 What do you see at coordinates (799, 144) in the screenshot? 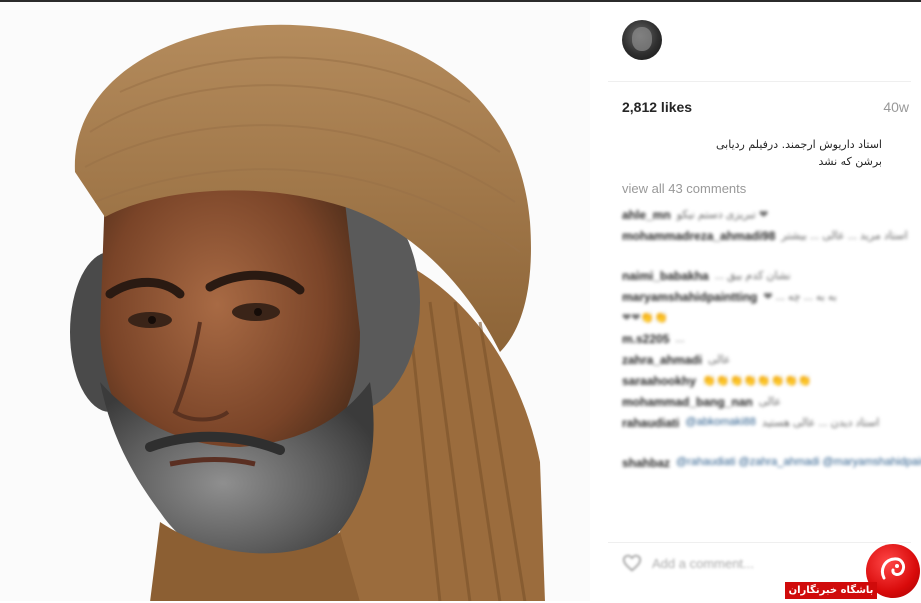
I see `caption-line-1: استاد داریوش ارجمند. درفیلم ردیابی` at bounding box center [799, 144].